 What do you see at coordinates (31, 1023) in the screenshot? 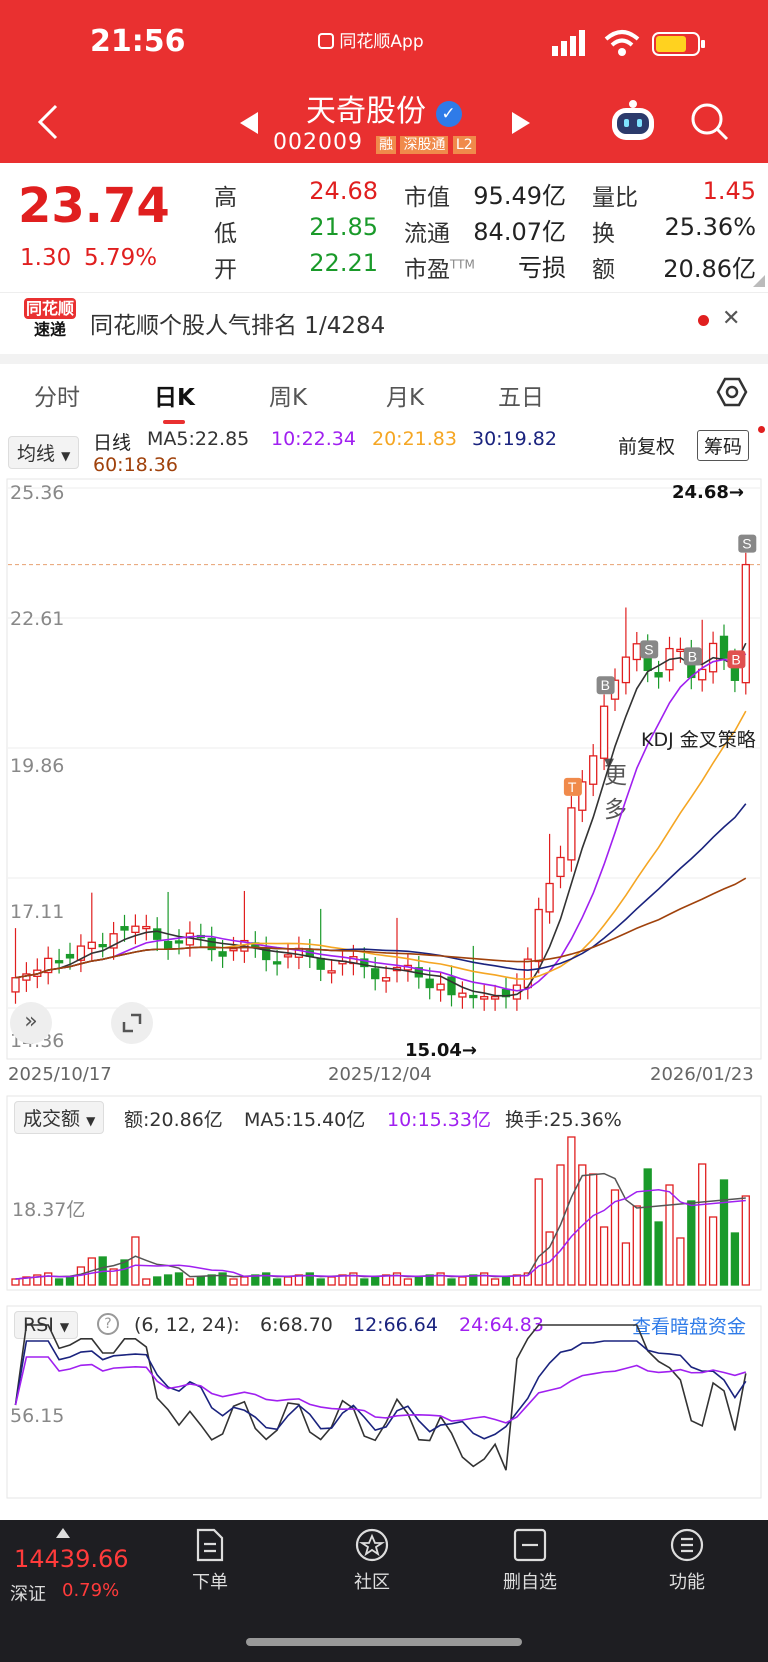
I see `expand-left-icon: »` at bounding box center [31, 1023].